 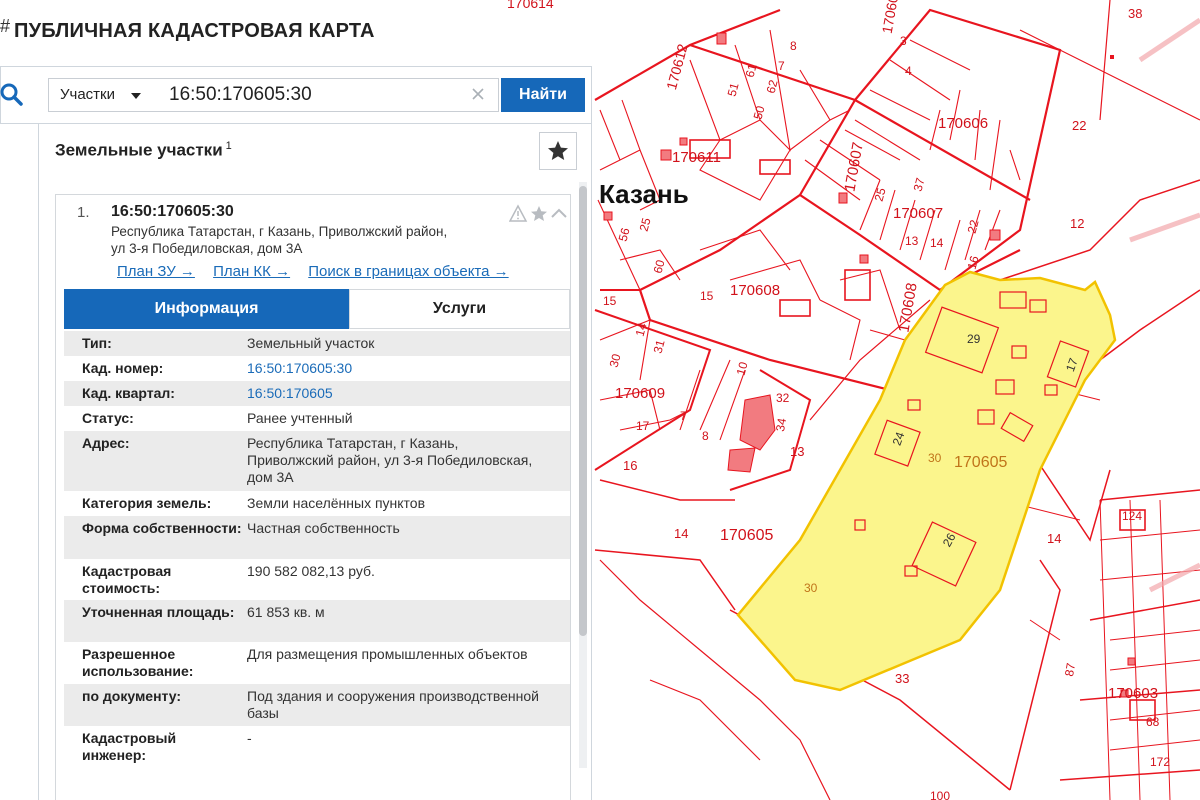 I want to click on info-value: 61 853 кв. м, so click(x=286, y=612).